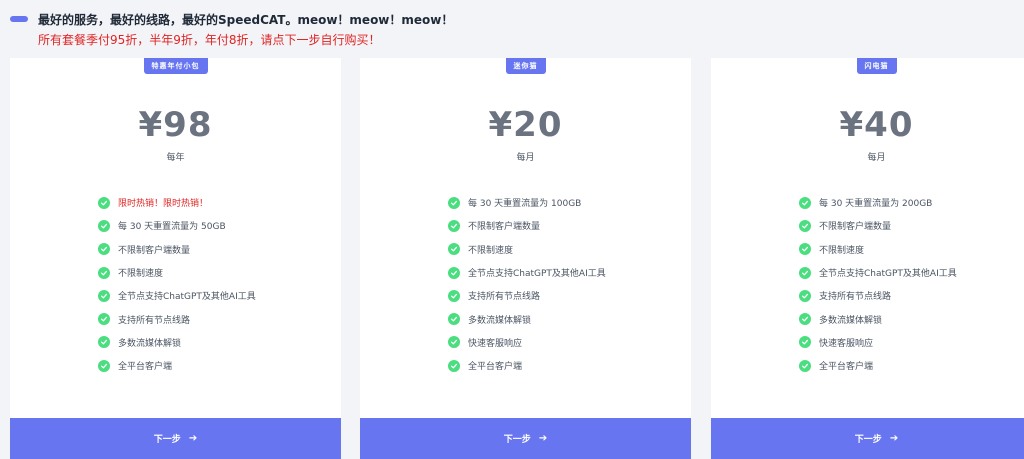 The width and height of the screenshot is (1024, 459). What do you see at coordinates (175, 66) in the screenshot?
I see `plan-badge: 特惠年付小包` at bounding box center [175, 66].